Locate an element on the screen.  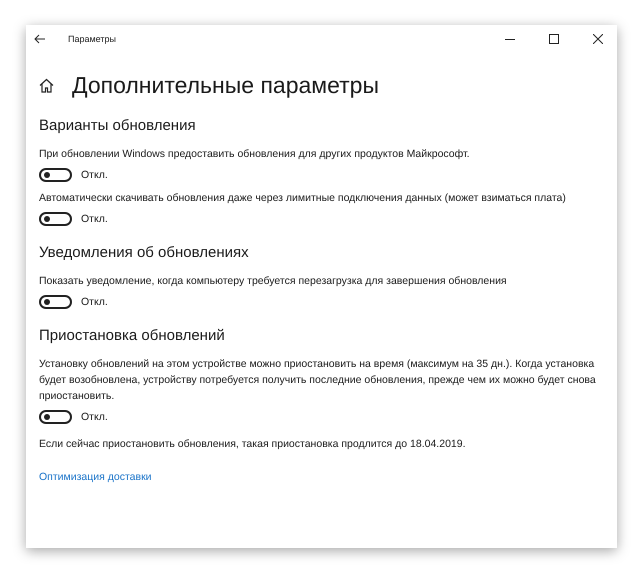
home-icon is located at coordinates (46, 85).